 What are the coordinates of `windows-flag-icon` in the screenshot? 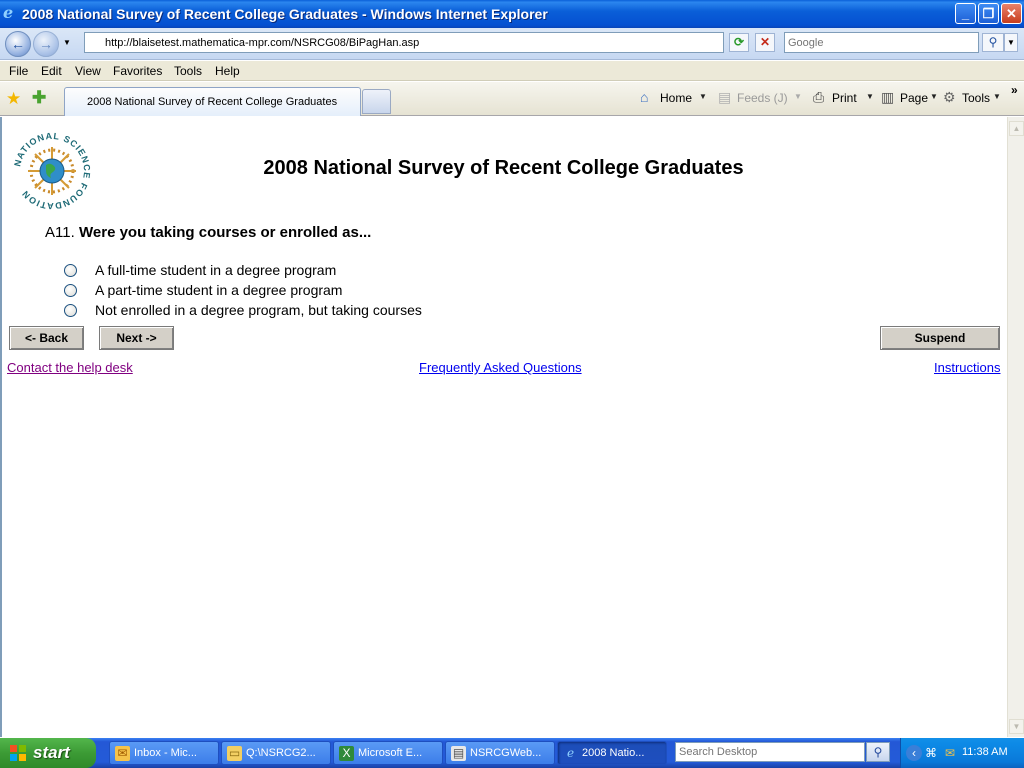 It's located at (18, 753).